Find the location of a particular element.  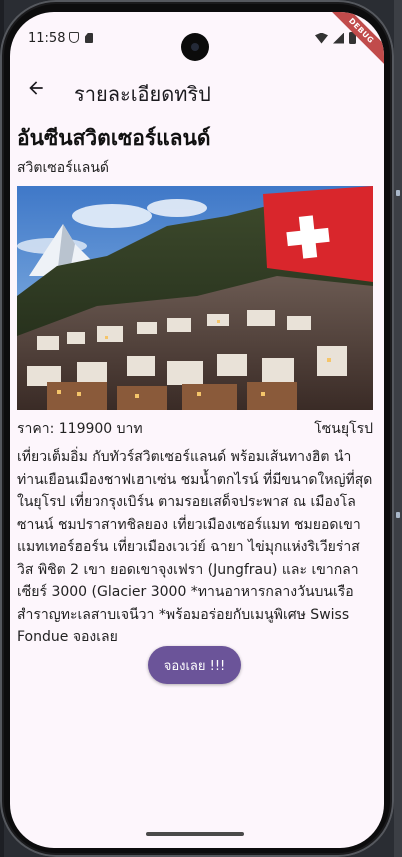

back-button is located at coordinates (36, 88).